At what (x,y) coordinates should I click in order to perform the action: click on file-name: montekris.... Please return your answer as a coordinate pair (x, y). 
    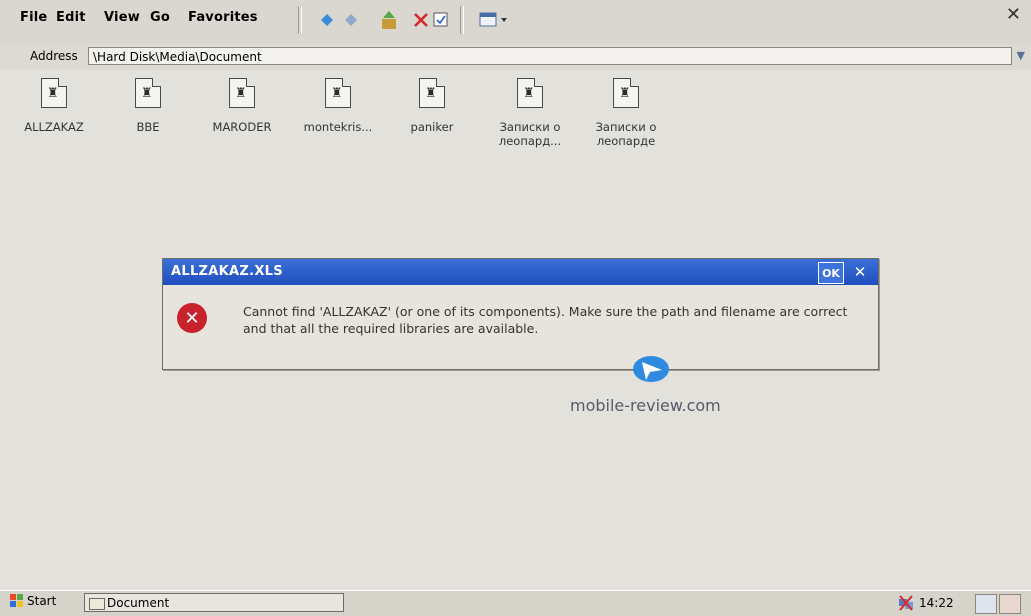
    Looking at the image, I should click on (338, 127).